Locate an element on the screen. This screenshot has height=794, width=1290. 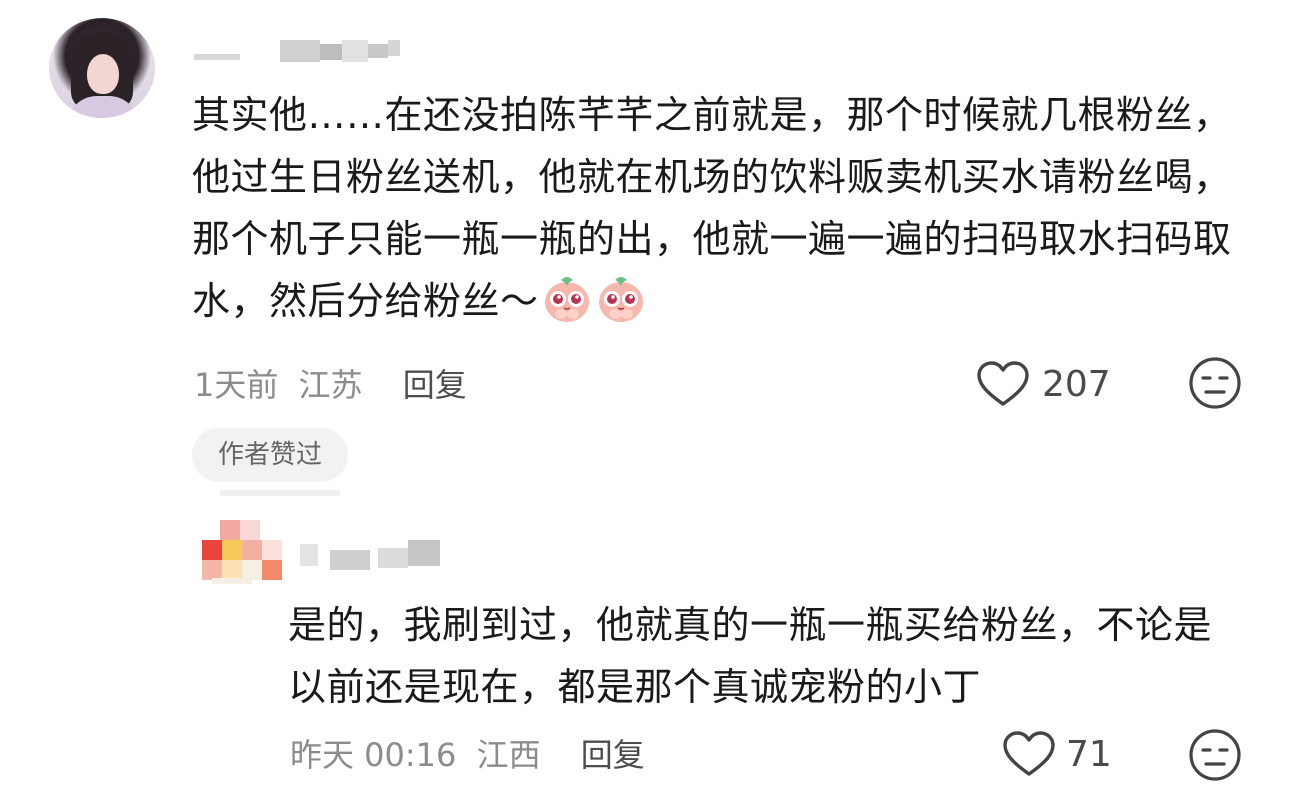
avatar-face is located at coordinates (103, 74).